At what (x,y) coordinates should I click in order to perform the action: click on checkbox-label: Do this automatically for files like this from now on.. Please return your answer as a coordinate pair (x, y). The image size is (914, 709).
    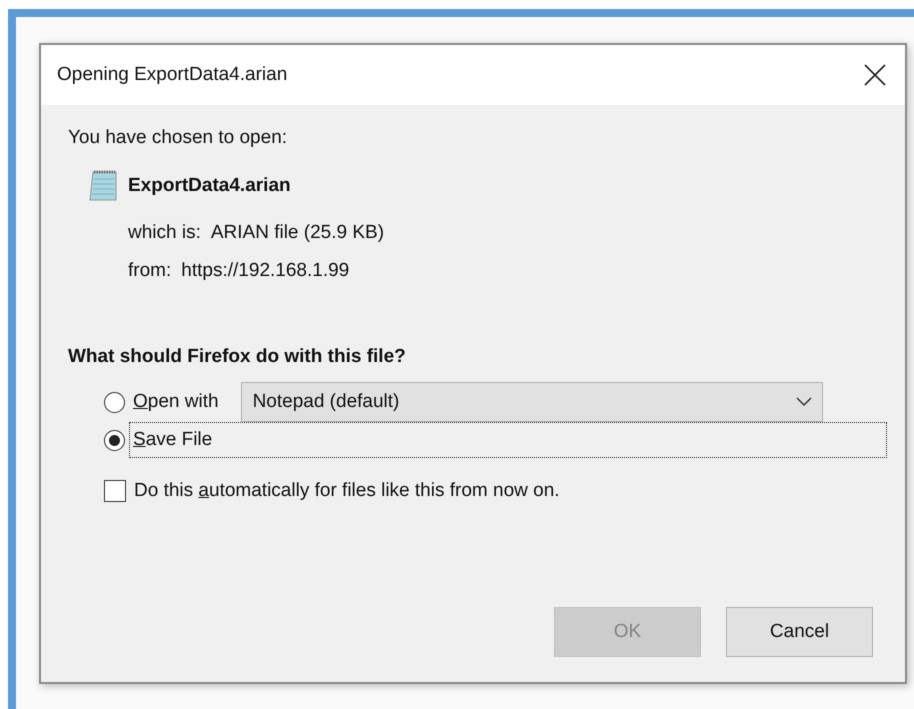
    Looking at the image, I should click on (347, 491).